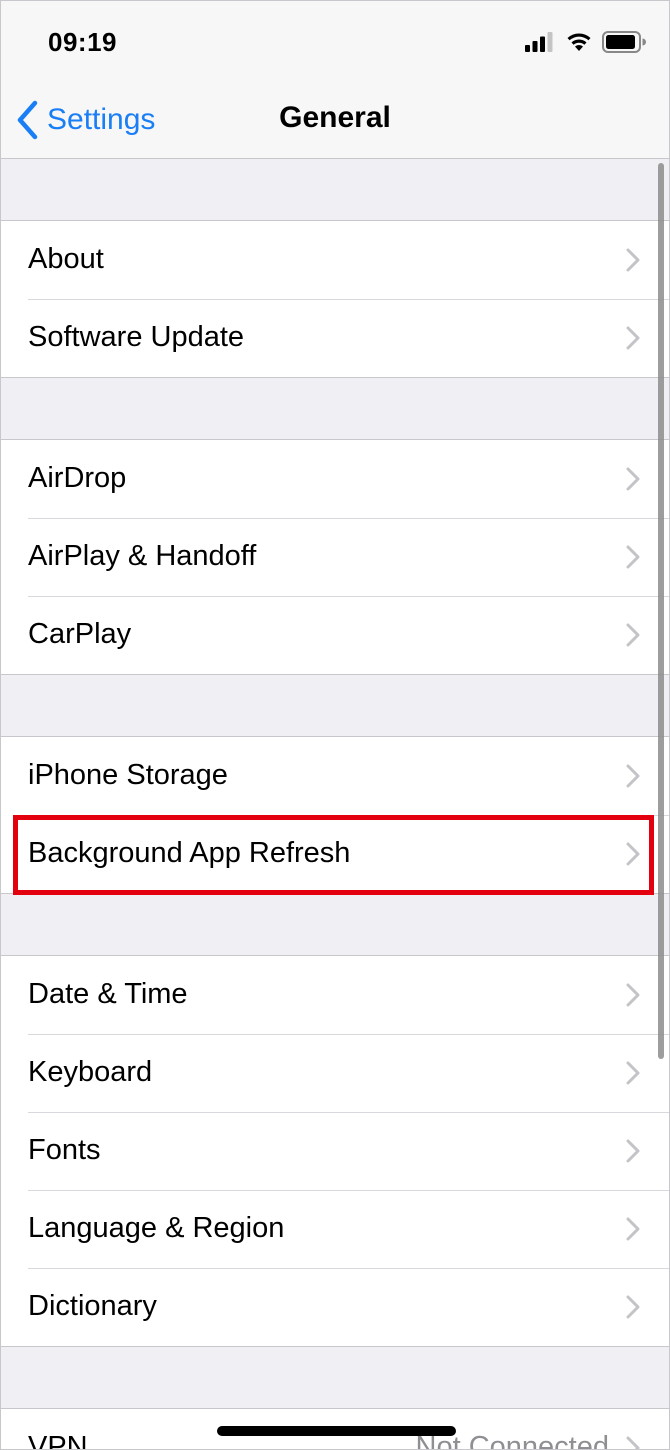 This screenshot has height=1450, width=670. Describe the element at coordinates (142, 556) in the screenshot. I see `row-label: AirPlay & Handoff` at that location.